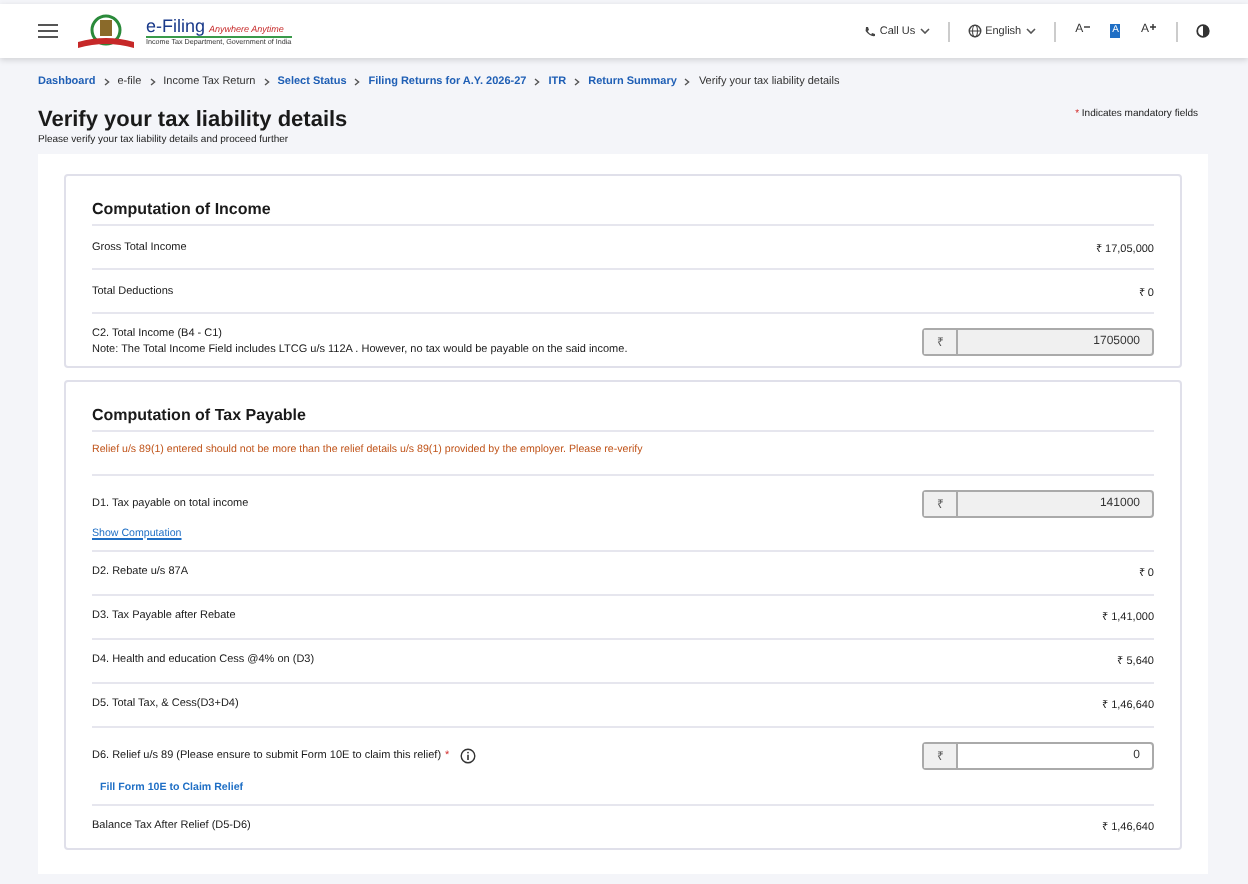 This screenshot has width=1248, height=884. What do you see at coordinates (48, 31) in the screenshot?
I see `menu-icon` at bounding box center [48, 31].